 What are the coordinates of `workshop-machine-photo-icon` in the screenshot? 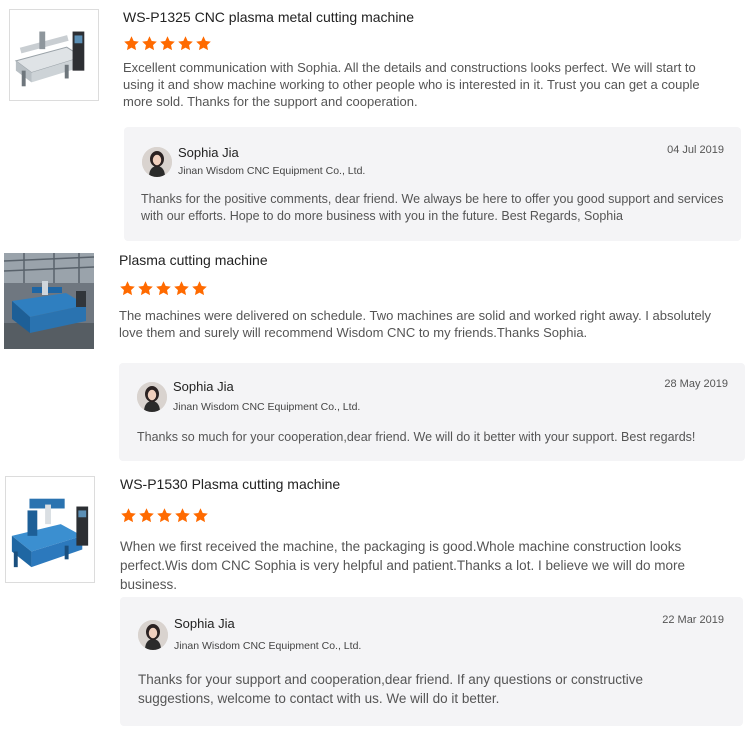 It's located at (49, 301).